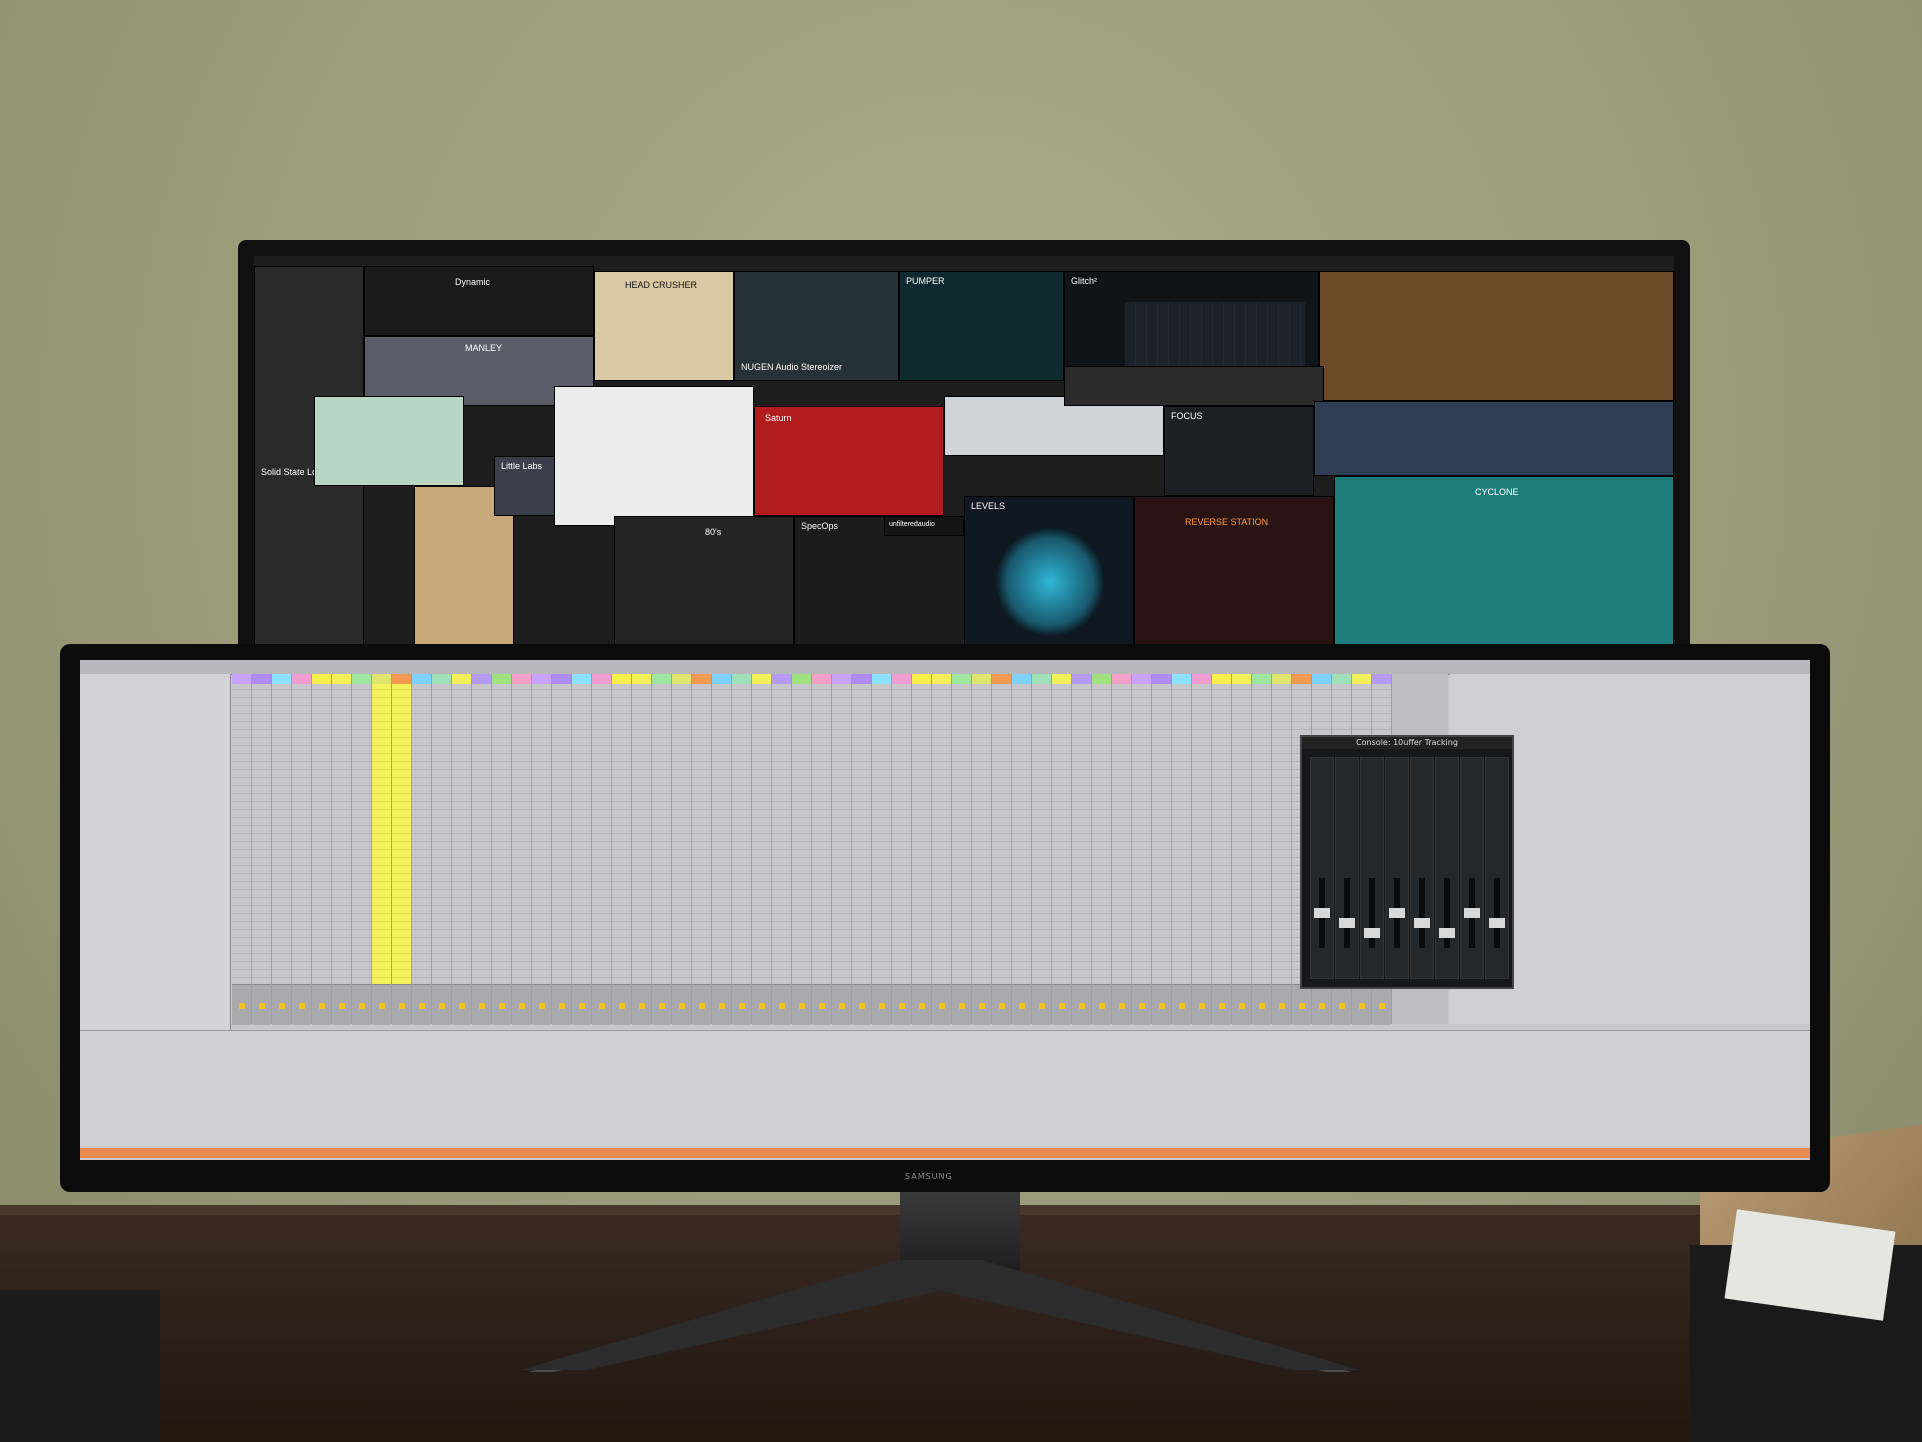  I want to click on ua-fader-cap, so click(1497, 923).